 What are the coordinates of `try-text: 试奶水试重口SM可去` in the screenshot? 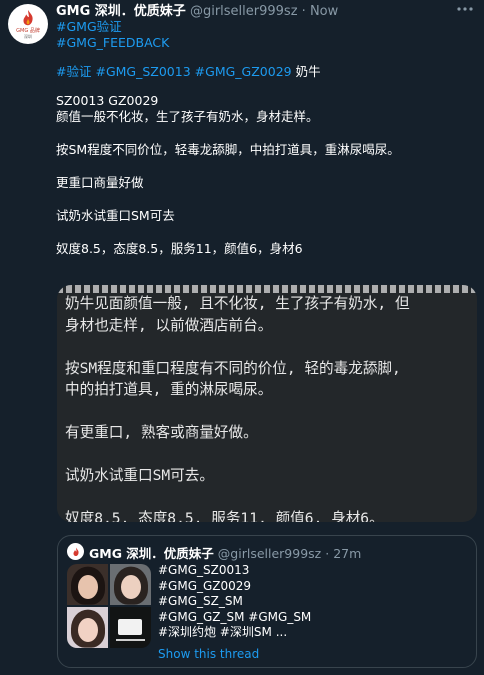 It's located at (115, 215).